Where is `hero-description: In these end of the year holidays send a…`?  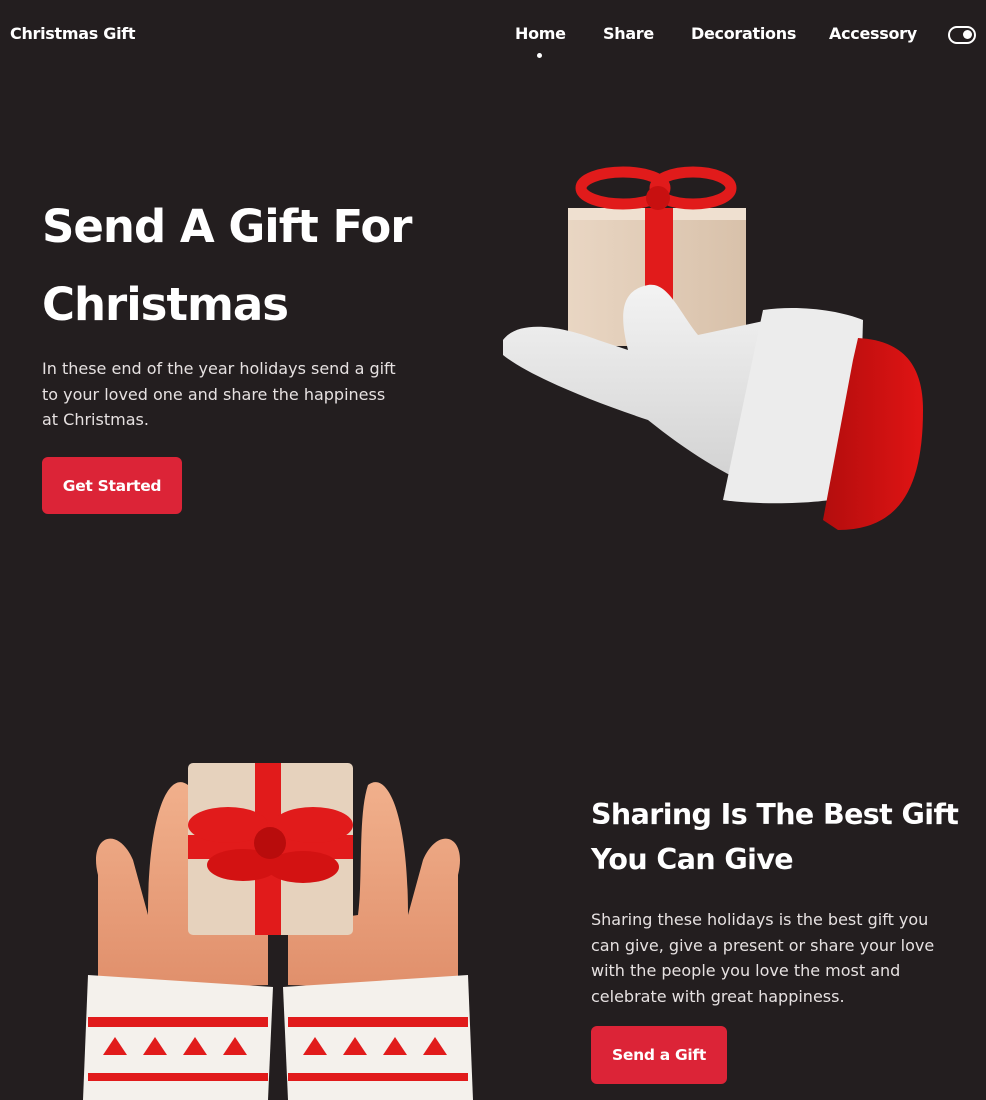 hero-description: In these end of the year holidays send a… is located at coordinates (219, 394).